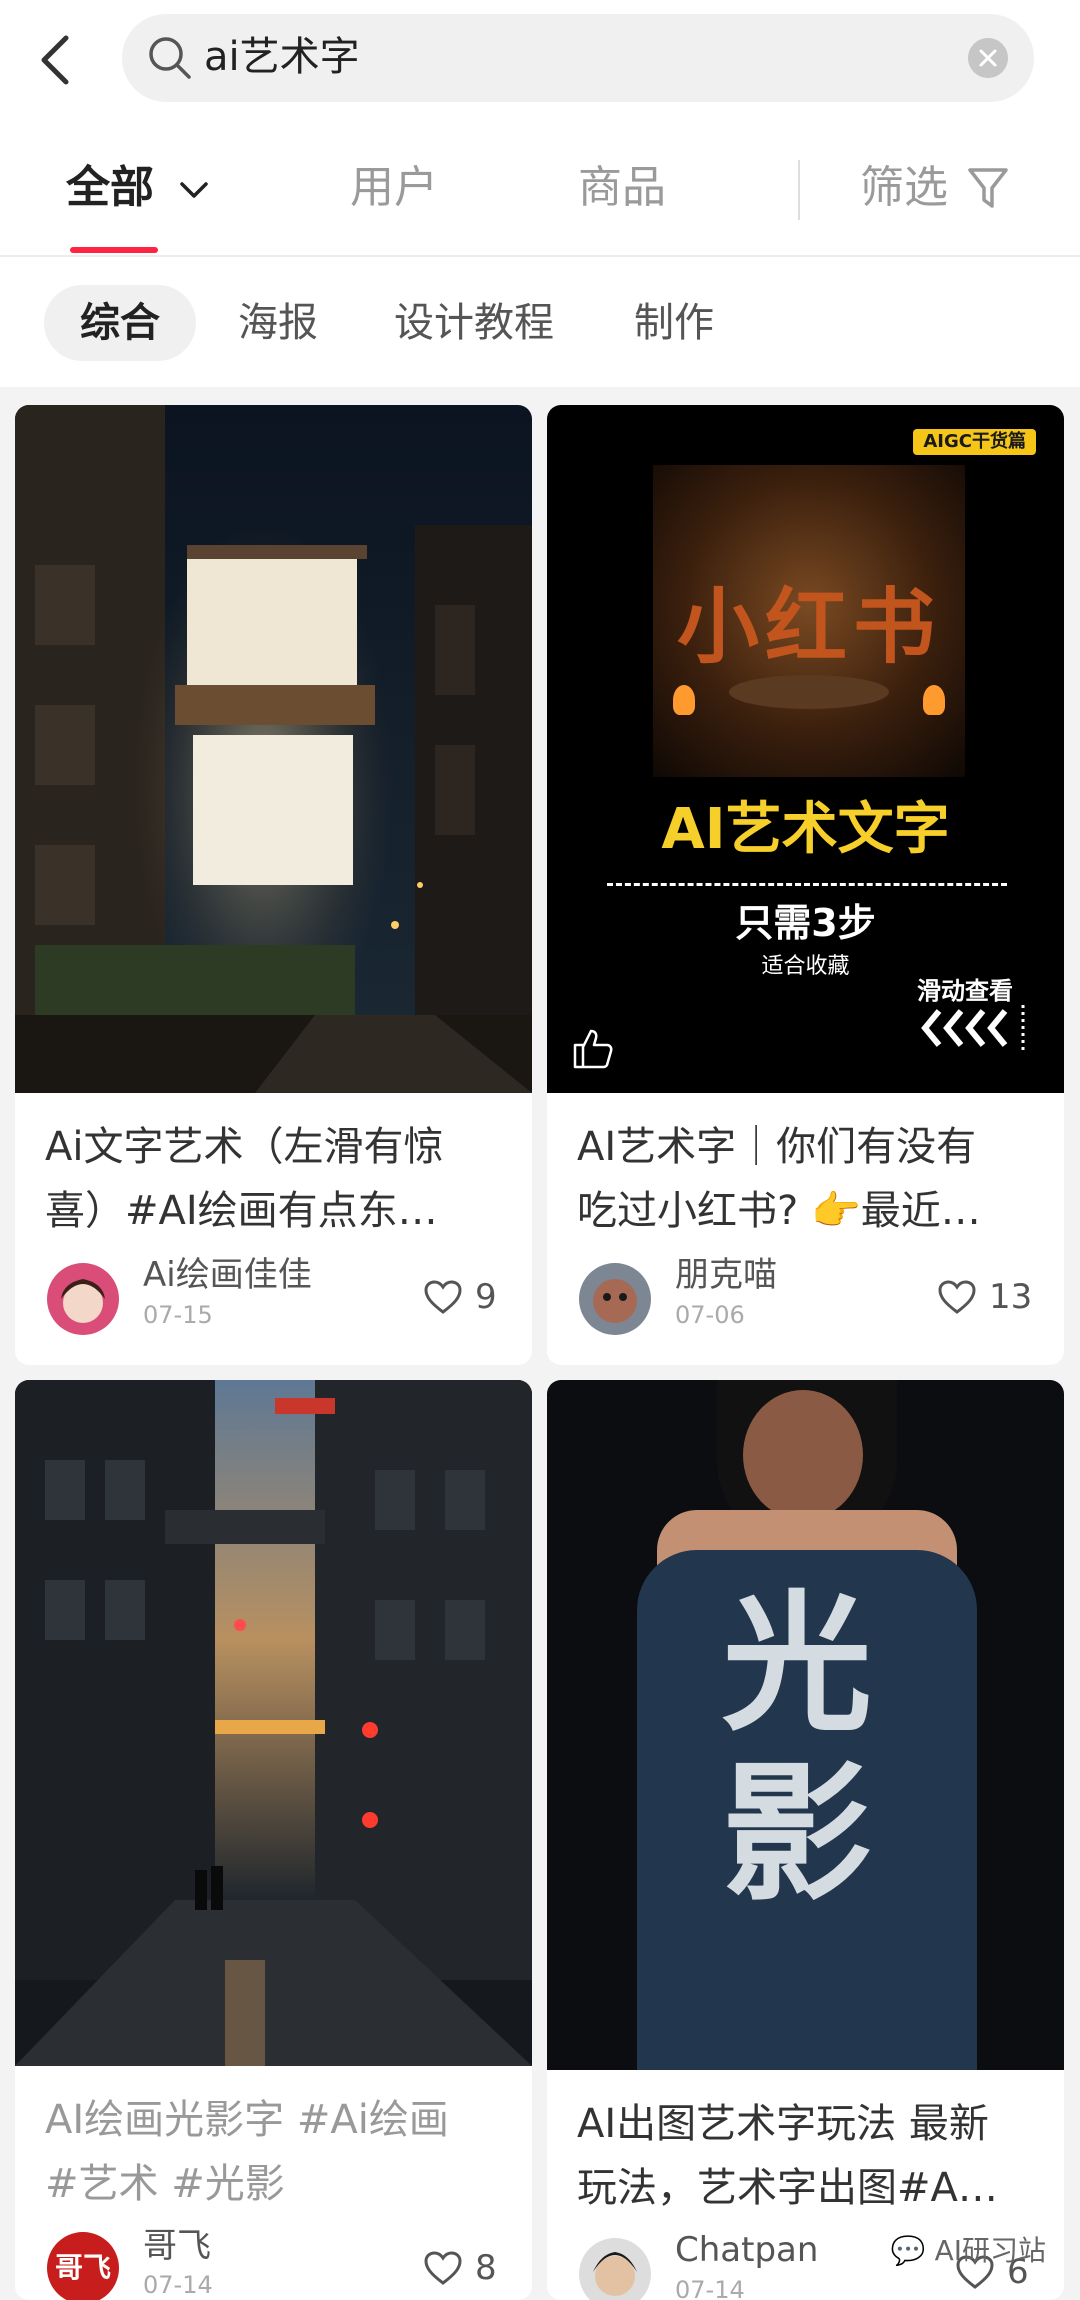 The height and width of the screenshot is (2300, 1080). I want to click on clear-search-icon, so click(988, 58).